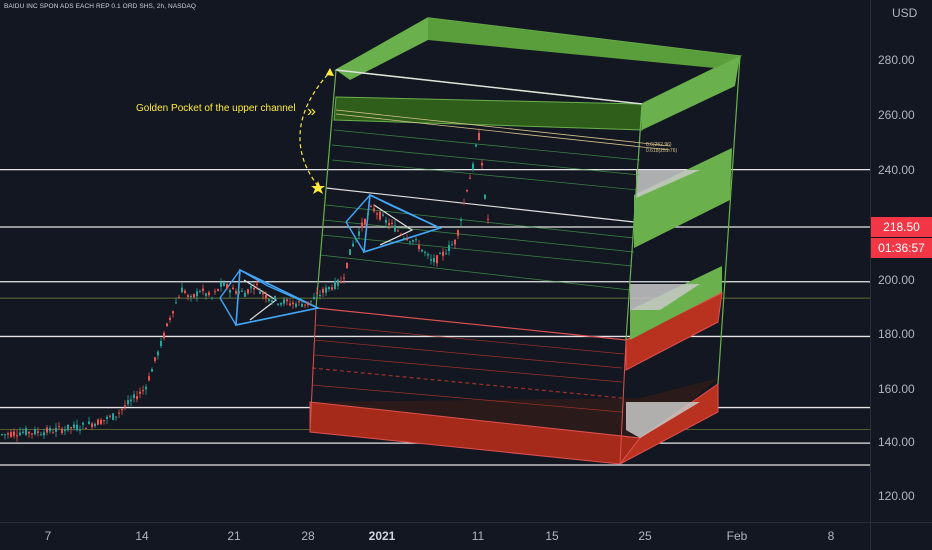  What do you see at coordinates (216, 108) in the screenshot?
I see `golden-pocket-annotation: Golden Pocket of the upper channel` at bounding box center [216, 108].